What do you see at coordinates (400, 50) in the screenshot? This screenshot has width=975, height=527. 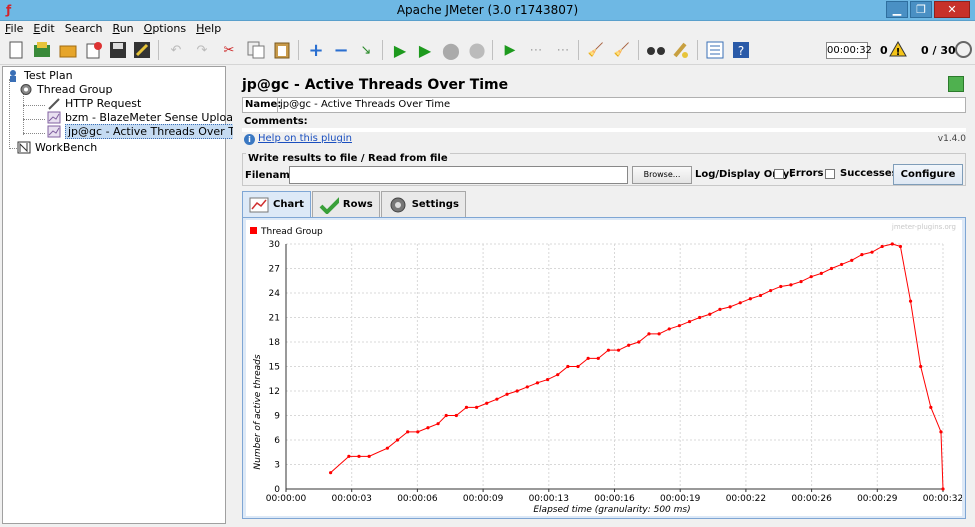 I see `start-icon: ▶` at bounding box center [400, 50].